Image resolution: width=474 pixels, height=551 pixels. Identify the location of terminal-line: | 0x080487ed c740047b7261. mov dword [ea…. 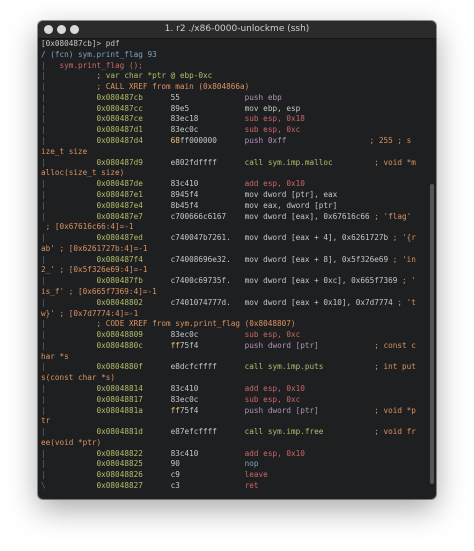
(234, 238).